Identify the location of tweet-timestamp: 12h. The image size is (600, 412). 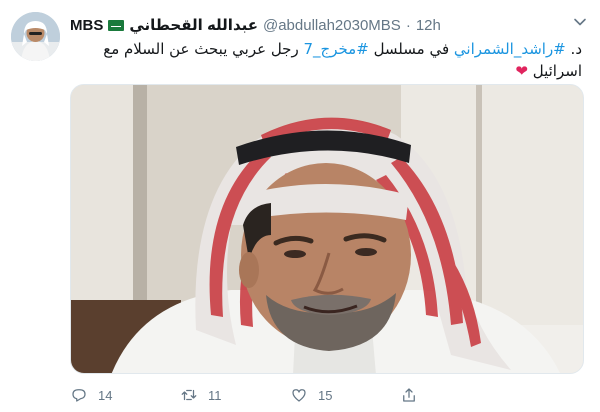
(428, 25).